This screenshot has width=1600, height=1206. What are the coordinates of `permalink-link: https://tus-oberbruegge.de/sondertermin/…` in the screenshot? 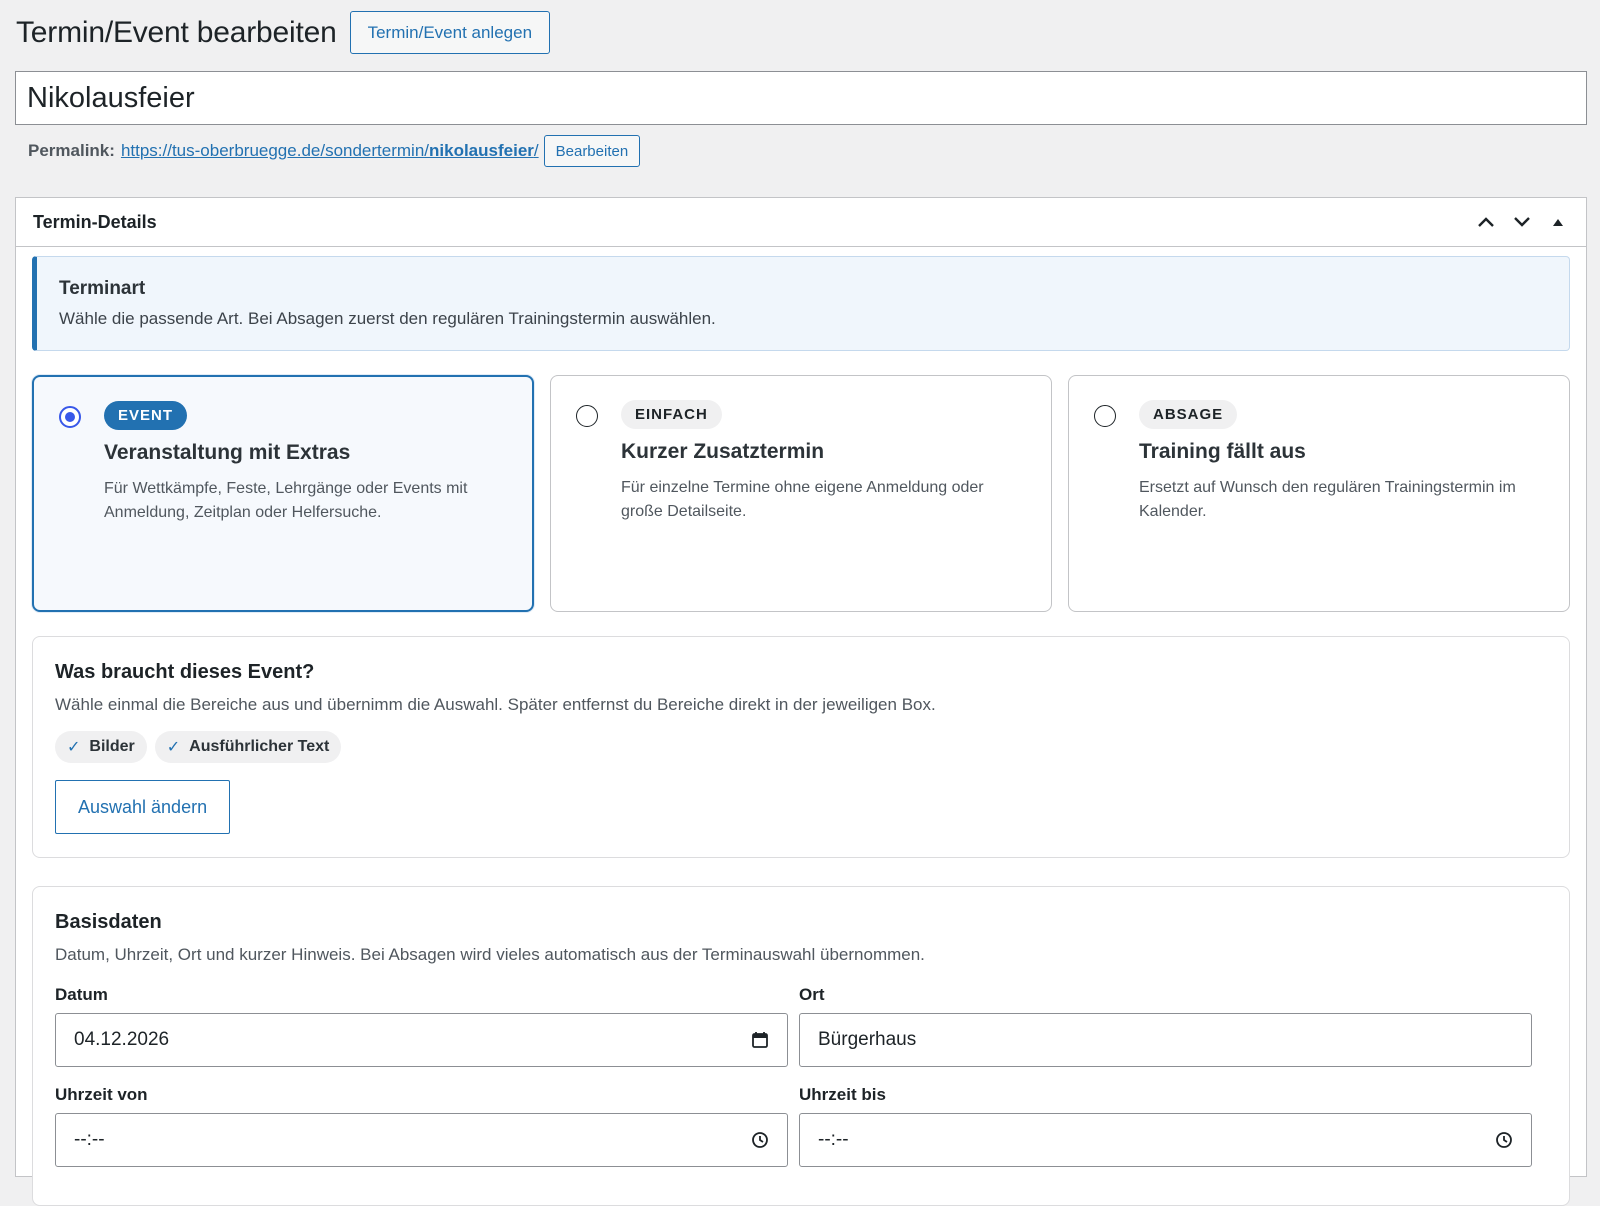 It's located at (330, 151).